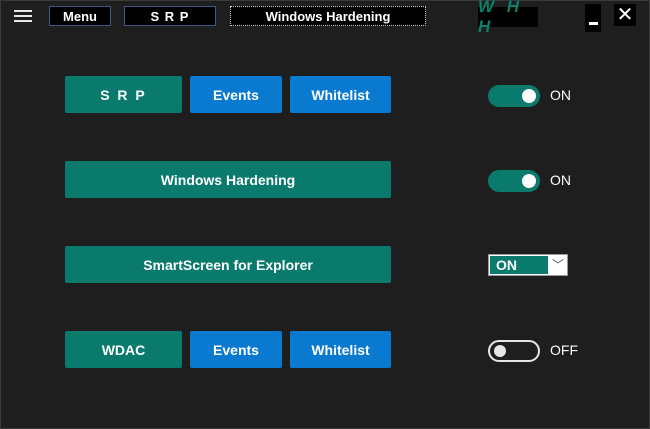 The width and height of the screenshot is (650, 429). I want to click on app-logo: W H H, so click(508, 18).